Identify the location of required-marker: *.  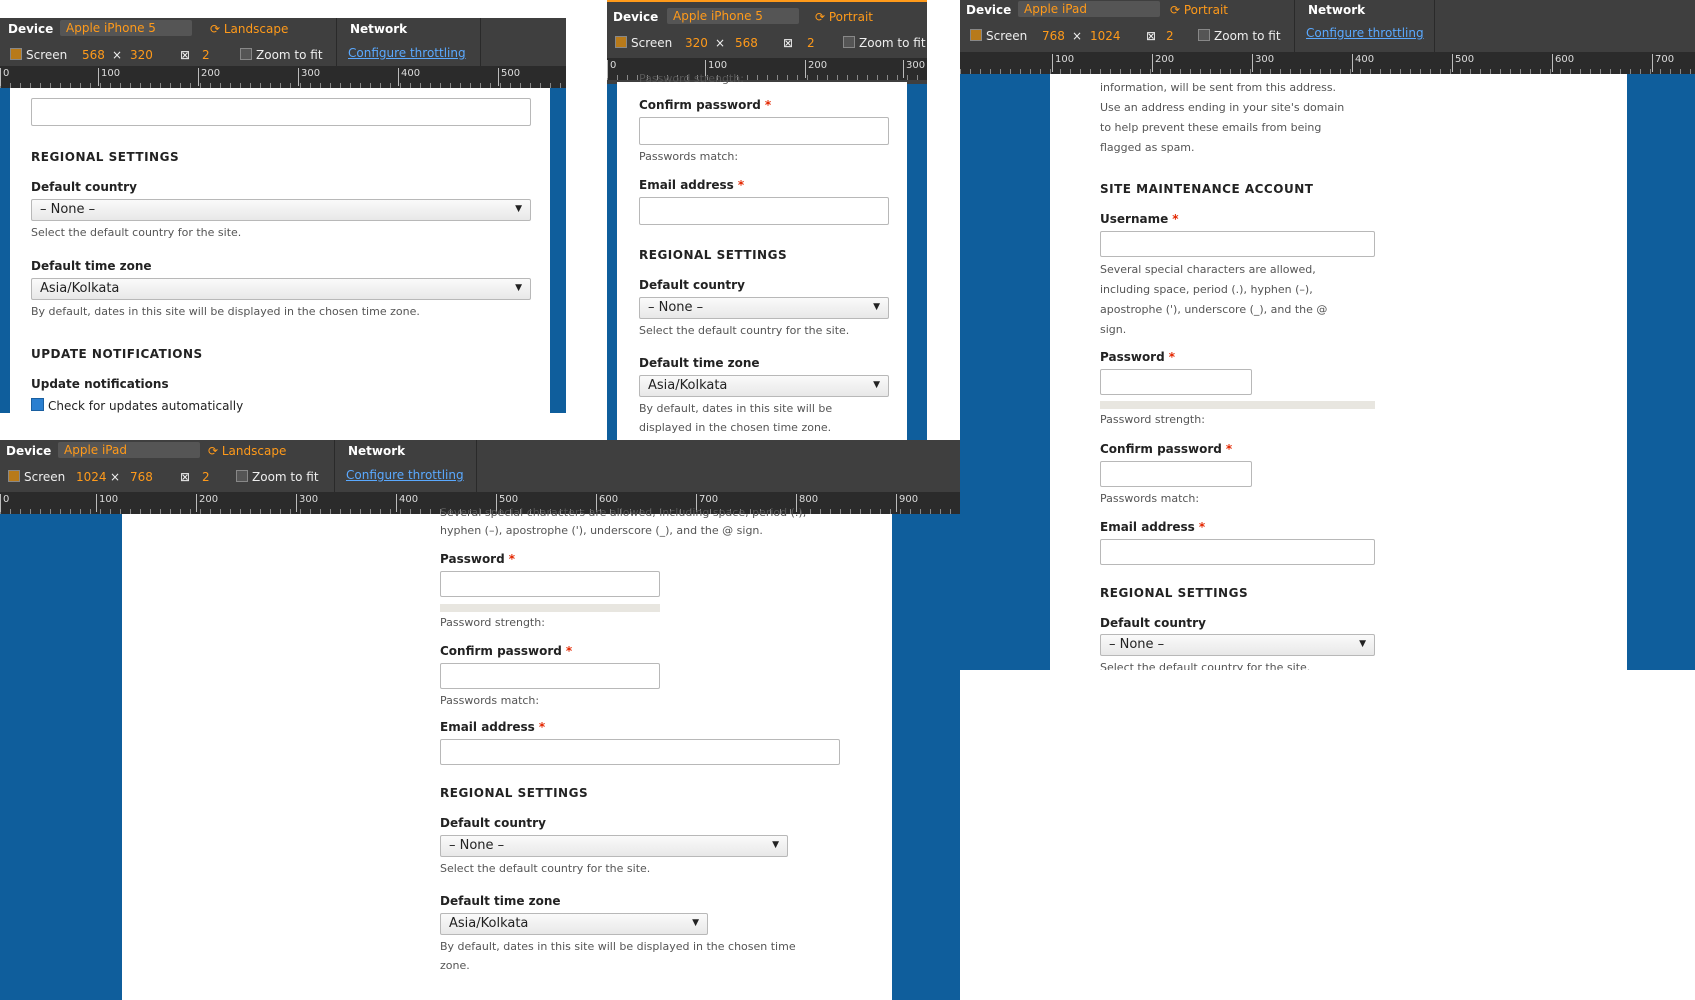
(1171, 357).